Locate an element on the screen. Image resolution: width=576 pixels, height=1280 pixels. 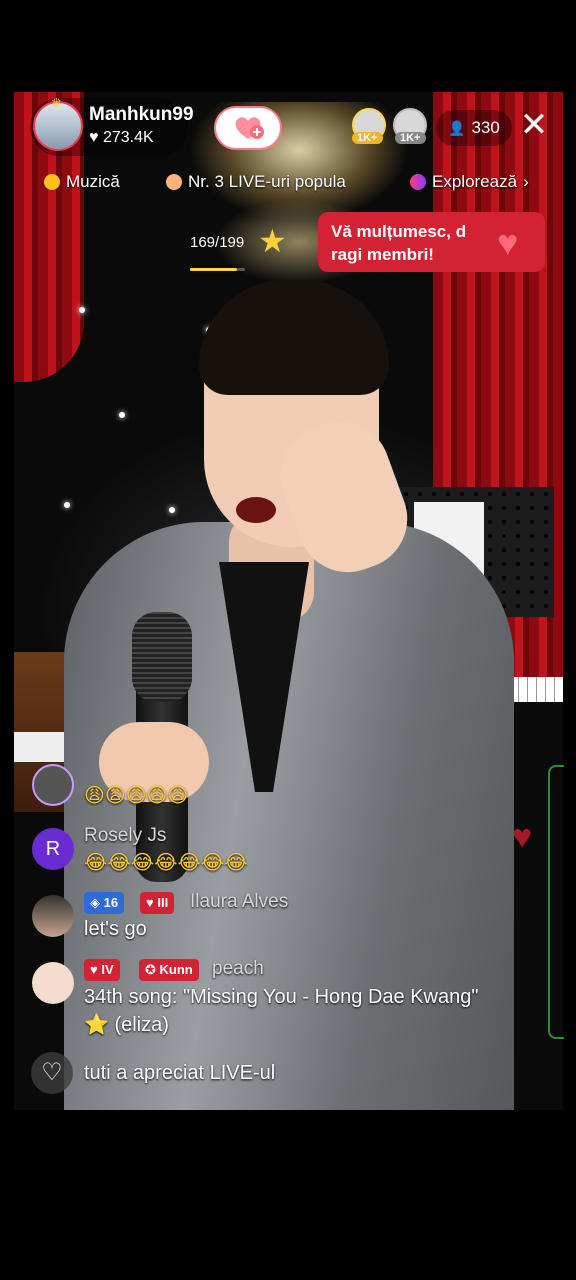
heart-plus-icon is located at coordinates (249, 128).